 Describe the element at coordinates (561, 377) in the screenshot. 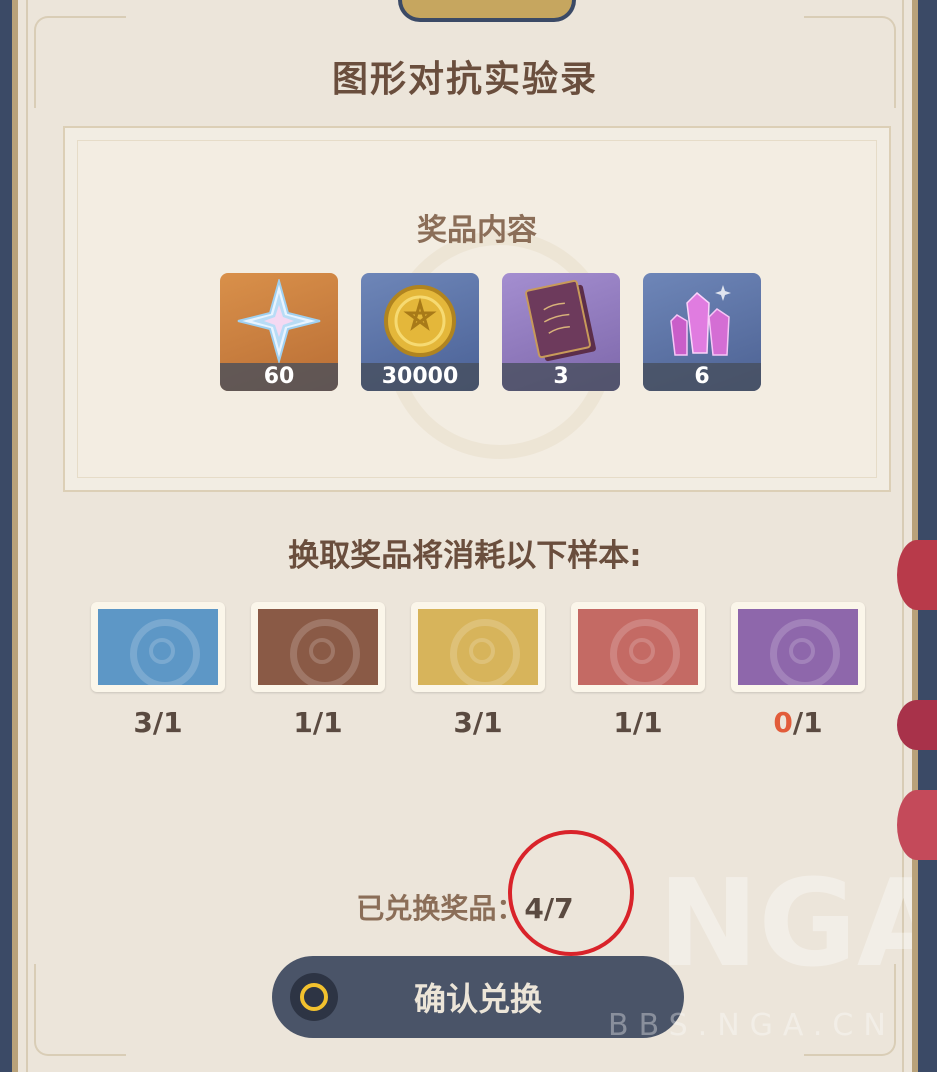

I see `reward-count: 3` at that location.